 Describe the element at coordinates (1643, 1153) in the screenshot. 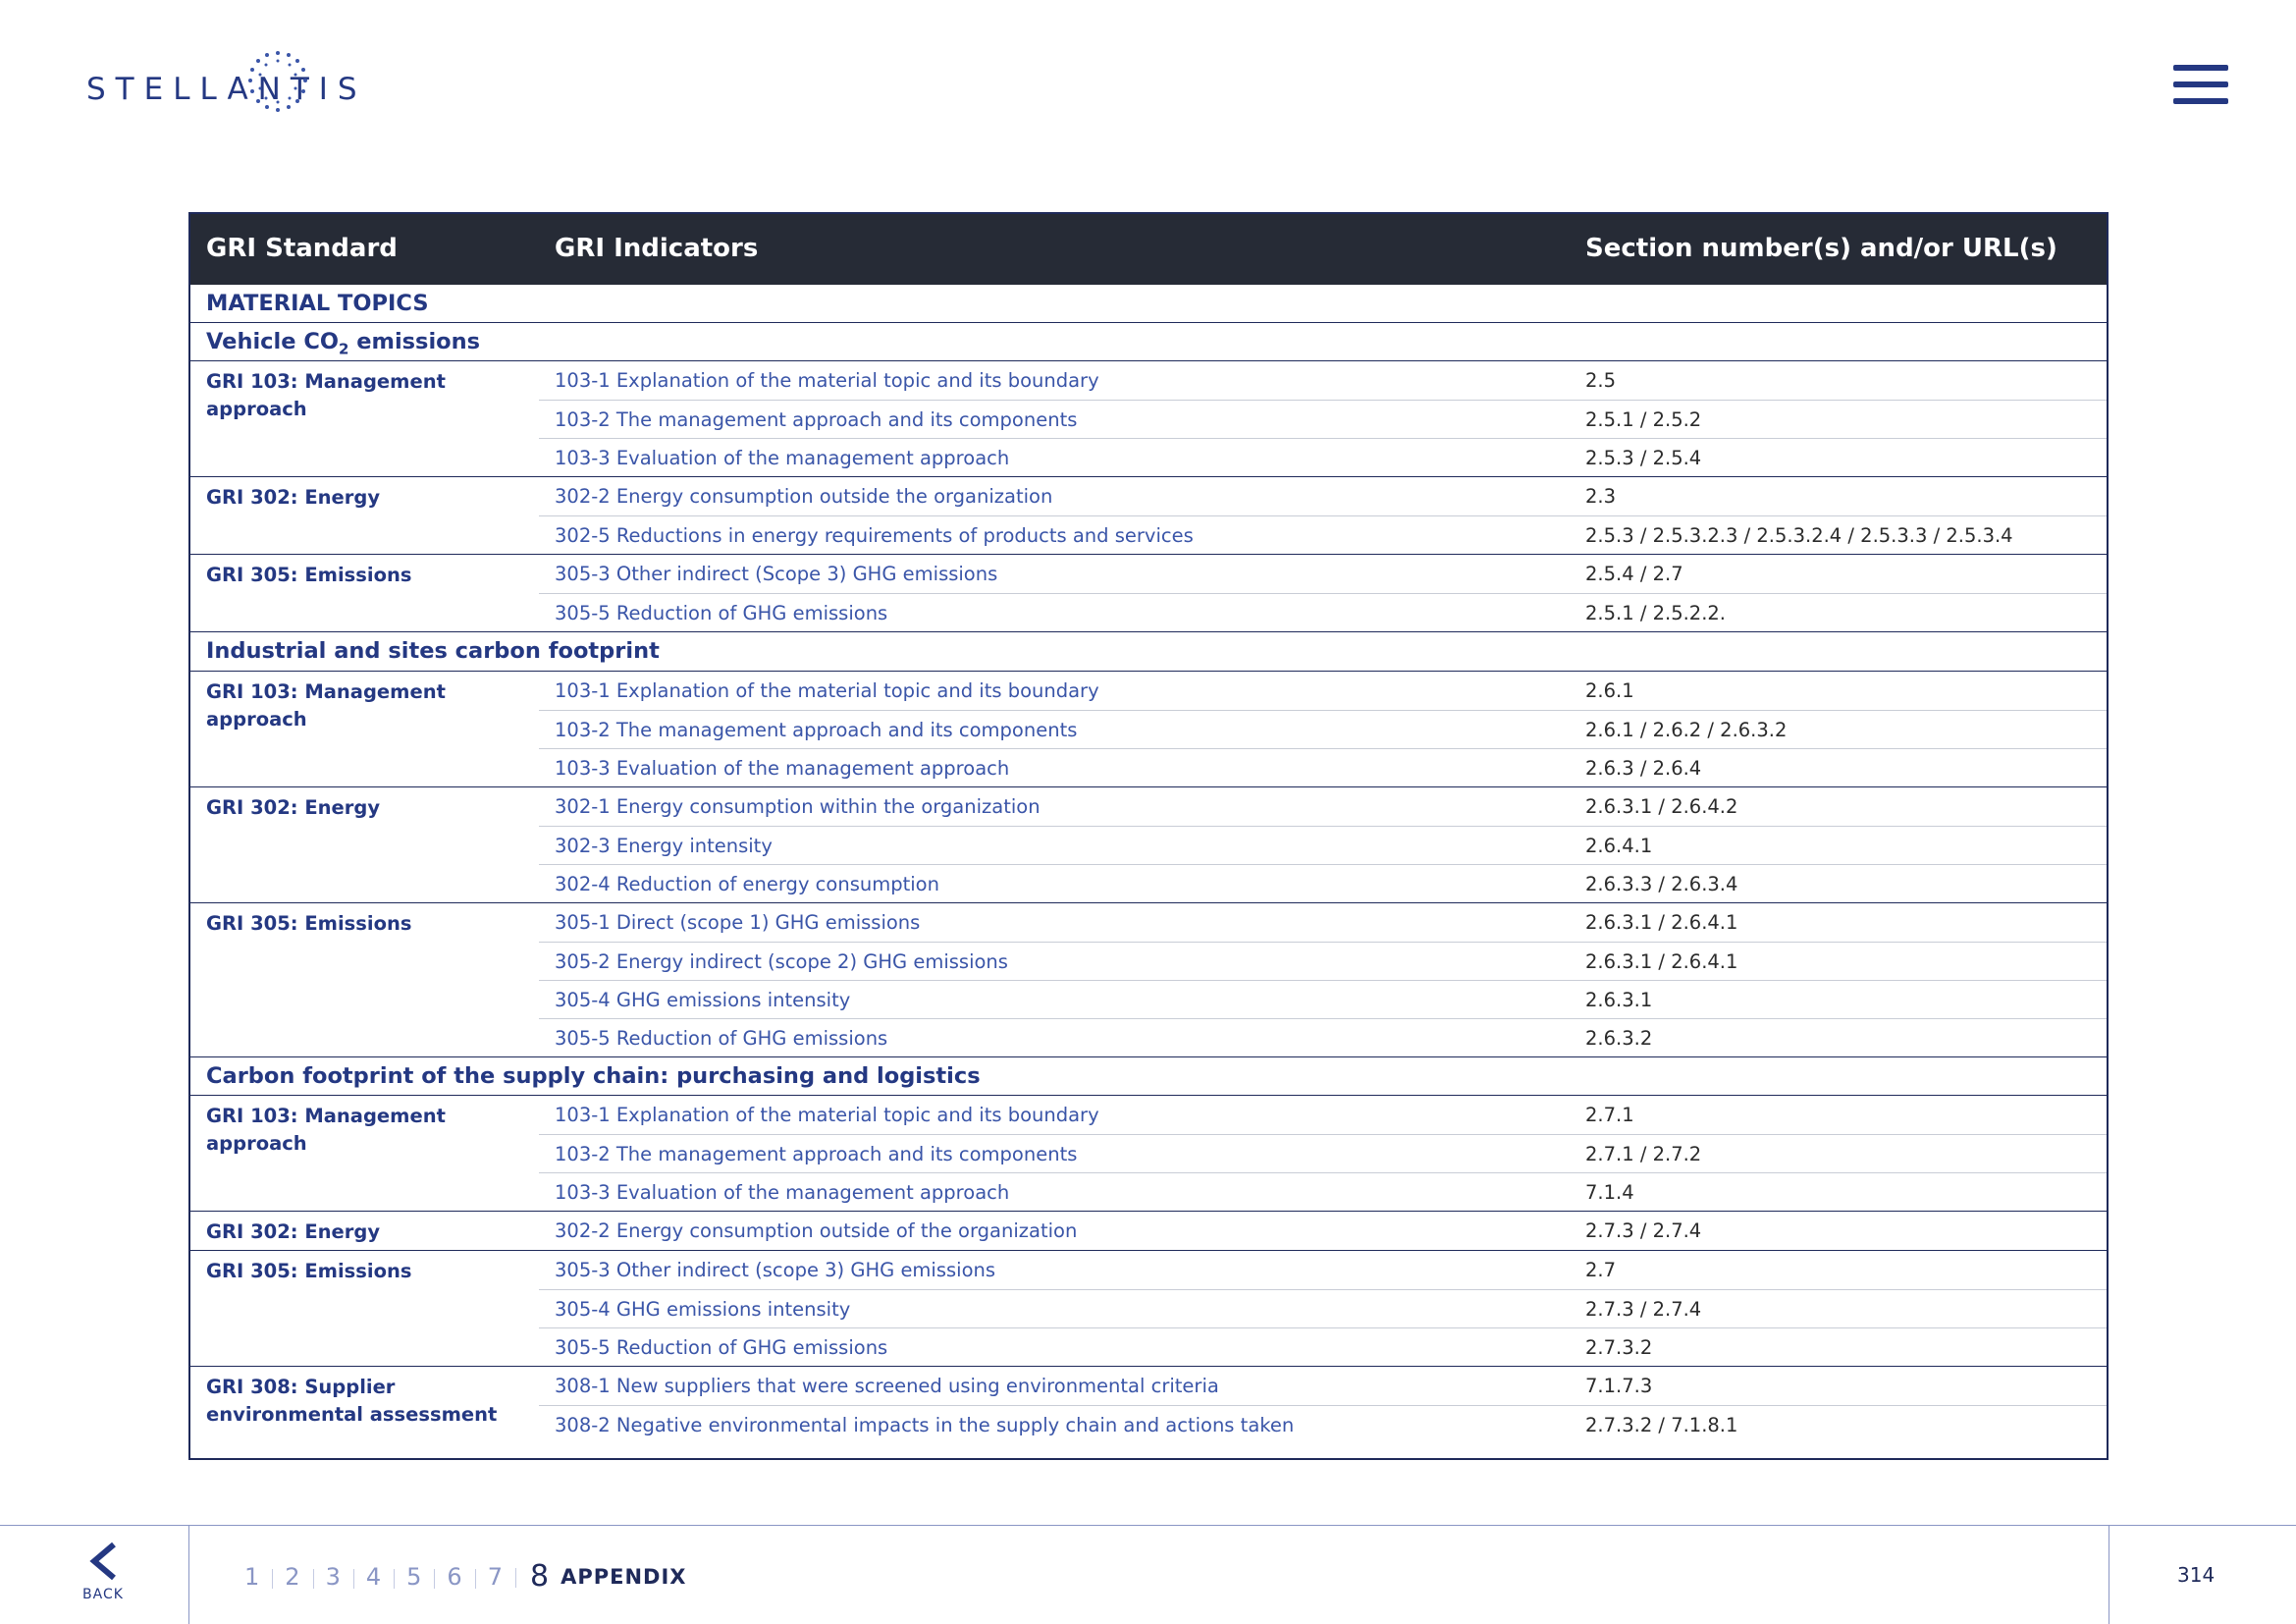

I see `section-reference: 2.7.1 / 2.7.2` at that location.